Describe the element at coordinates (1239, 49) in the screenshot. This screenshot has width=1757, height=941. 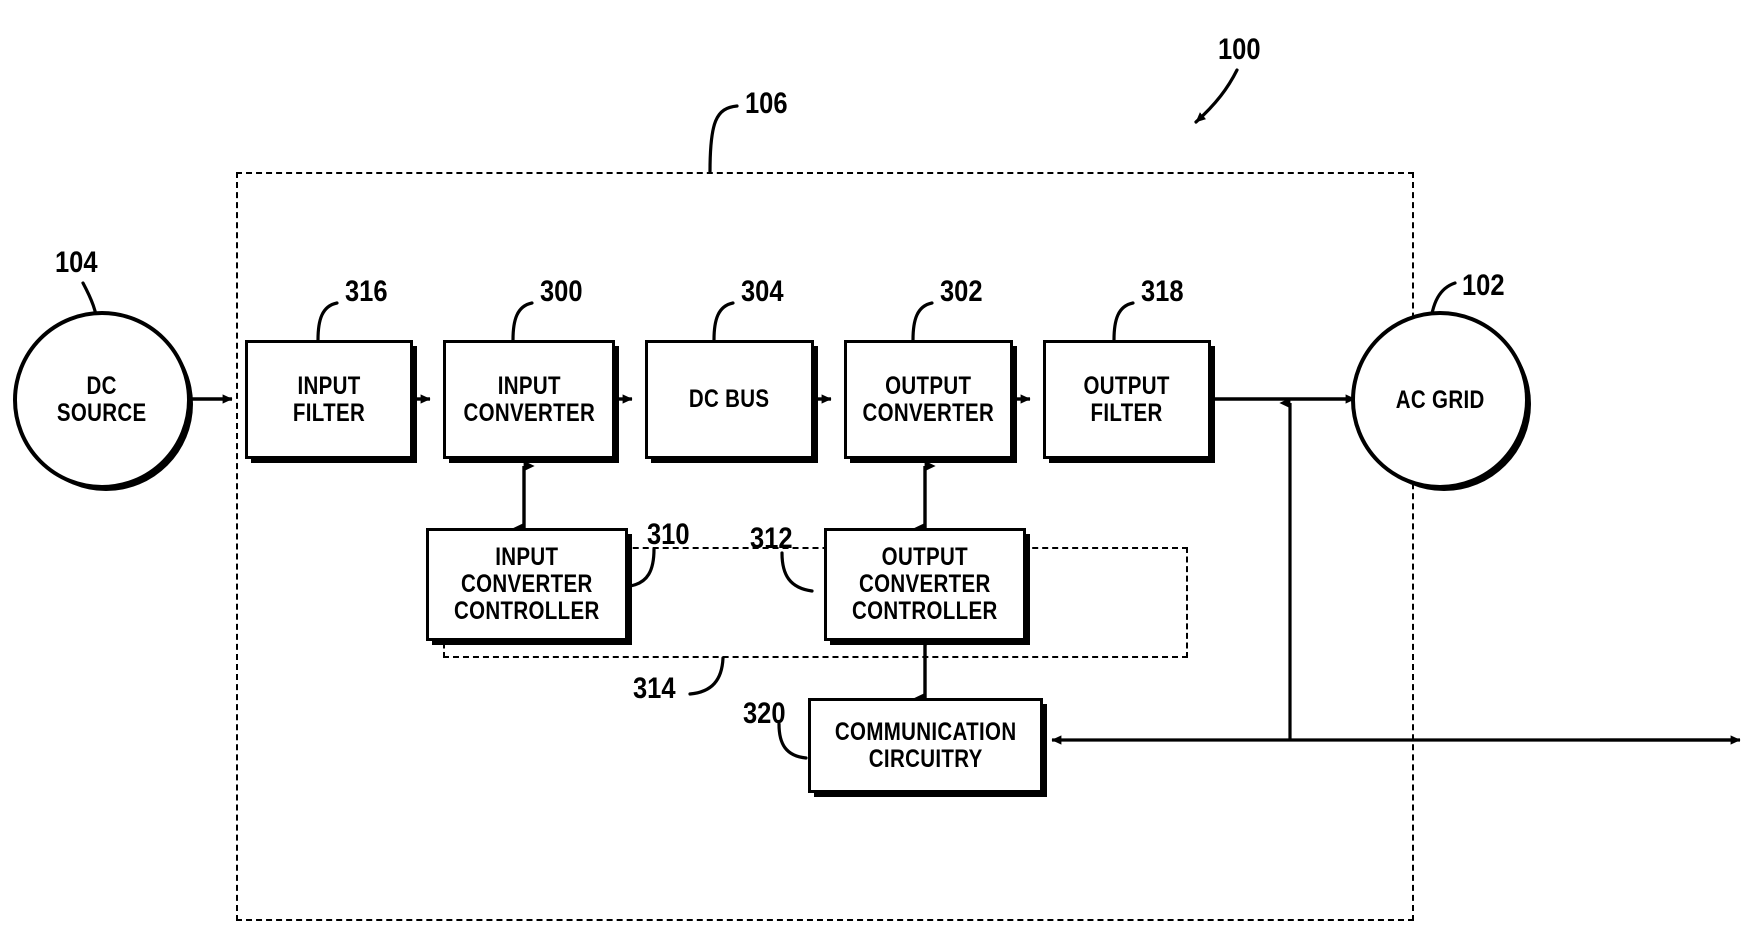
I see `ref-100: 100` at that location.